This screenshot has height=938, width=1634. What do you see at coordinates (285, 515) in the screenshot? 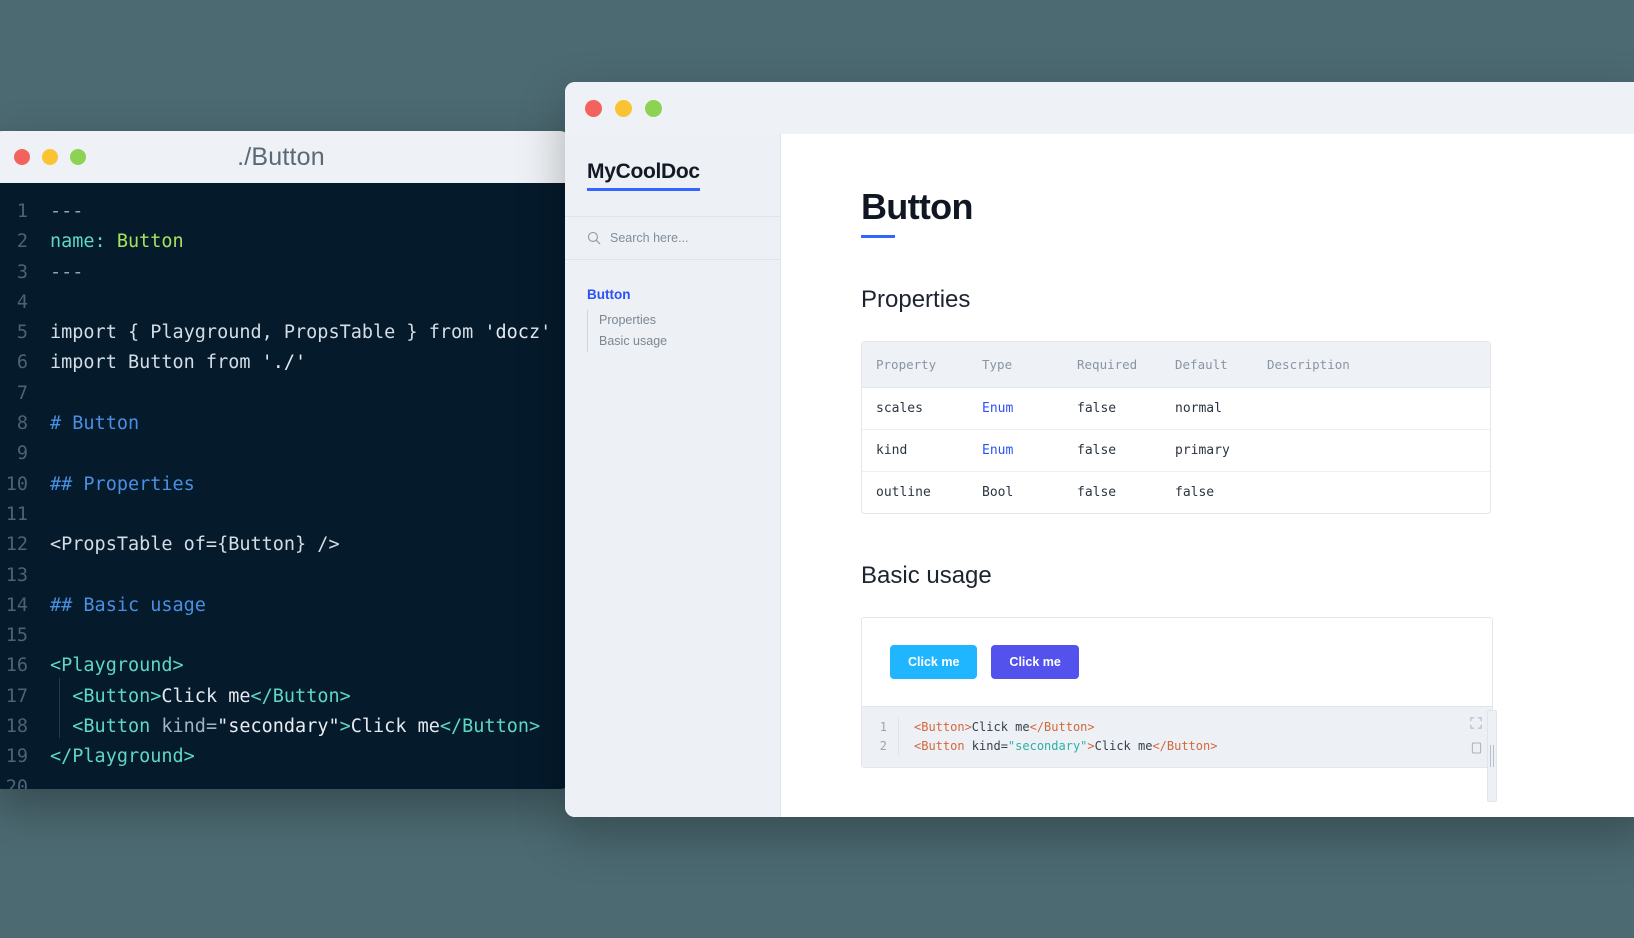
I see `code-line: 11` at bounding box center [285, 515].